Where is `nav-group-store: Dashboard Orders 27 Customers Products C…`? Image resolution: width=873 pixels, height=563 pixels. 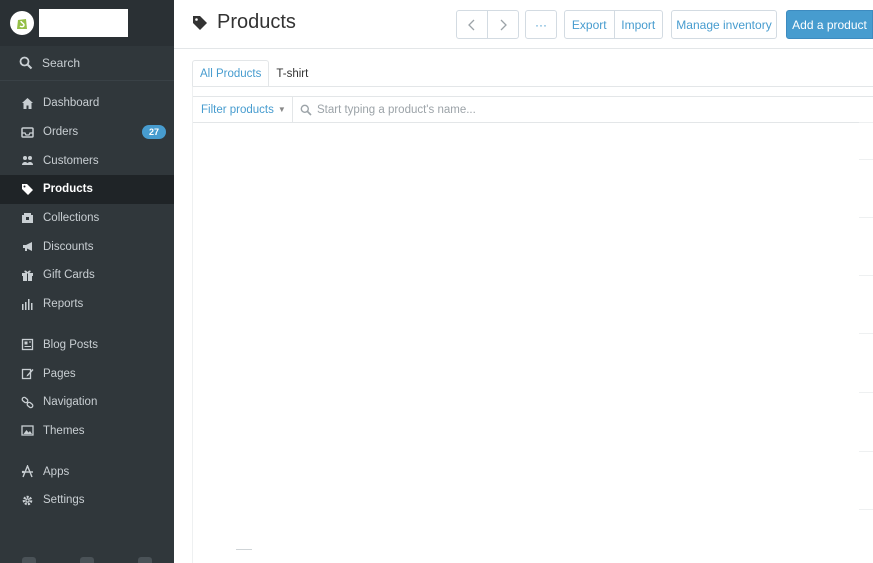 nav-group-store: Dashboard Orders 27 Customers Products C… is located at coordinates (87, 200).